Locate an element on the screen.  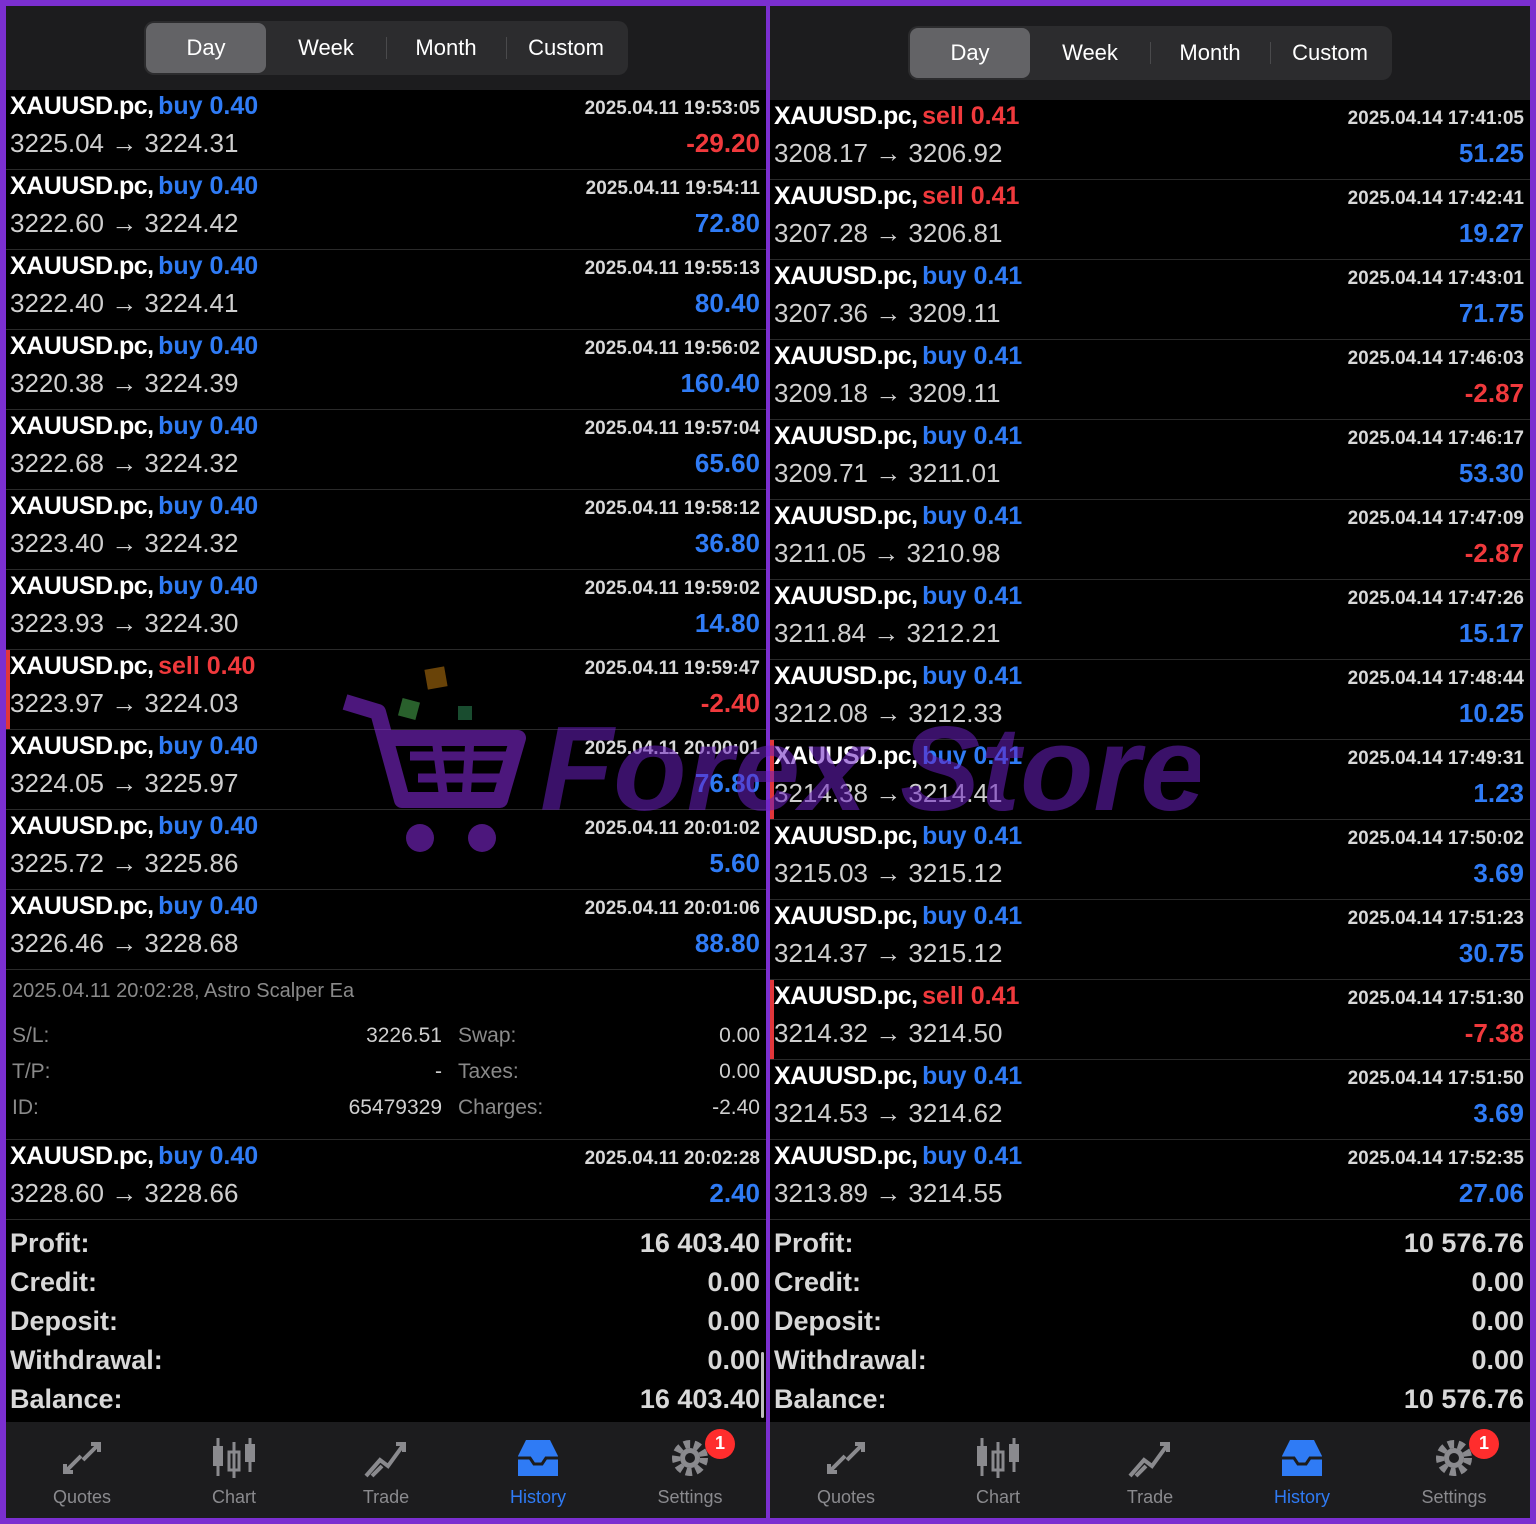
deal-profit: 10.25 is located at coordinates (1491, 713).